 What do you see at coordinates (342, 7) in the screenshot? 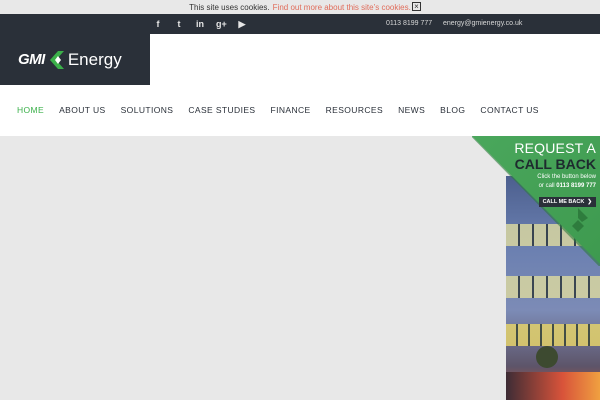
I see `cookie-info-link: Find out more about this site’s cookies.` at bounding box center [342, 7].